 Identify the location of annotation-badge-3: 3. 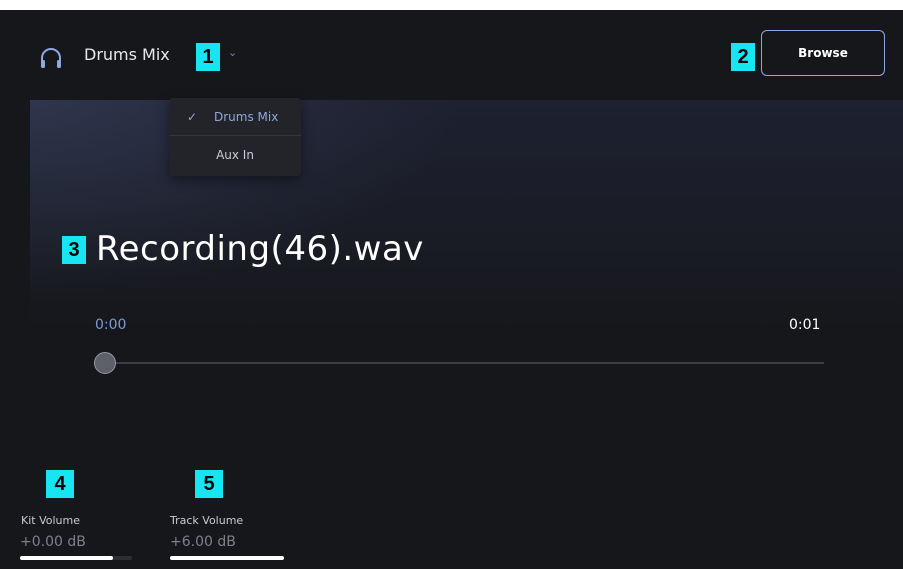
(74, 250).